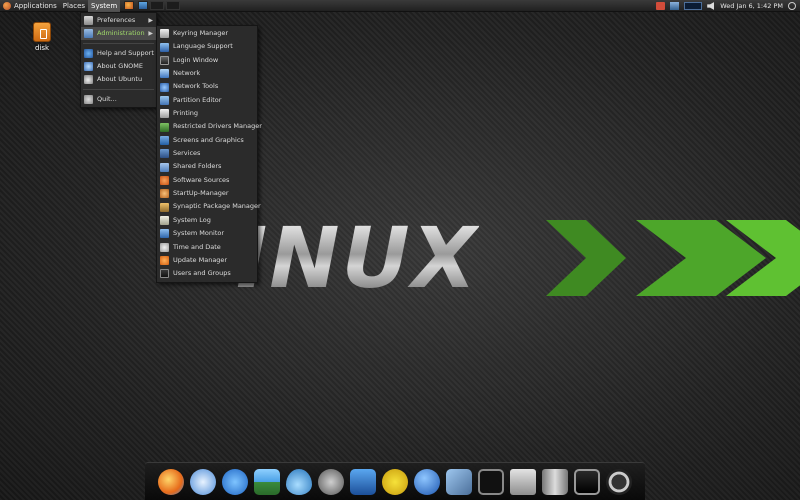  What do you see at coordinates (331, 481) in the screenshot?
I see `tools-icon` at bounding box center [331, 481].